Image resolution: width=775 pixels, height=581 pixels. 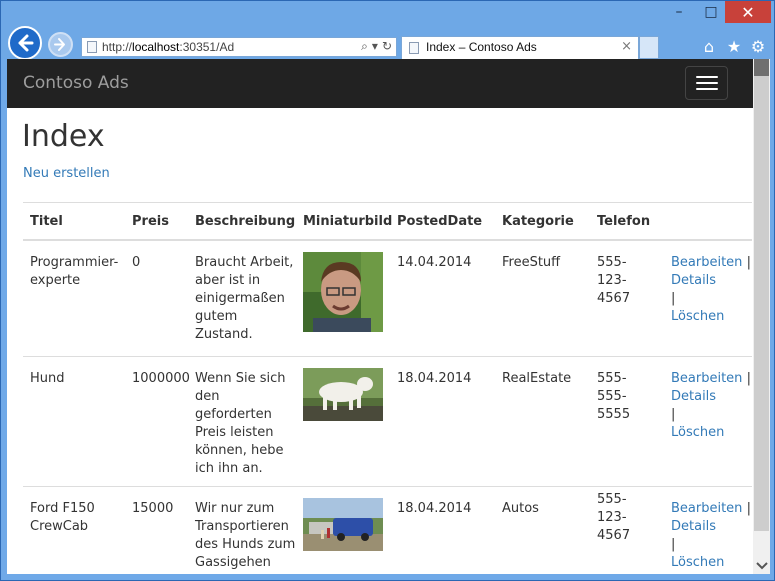 I want to click on vertical-scrollbar, so click(x=761, y=316).